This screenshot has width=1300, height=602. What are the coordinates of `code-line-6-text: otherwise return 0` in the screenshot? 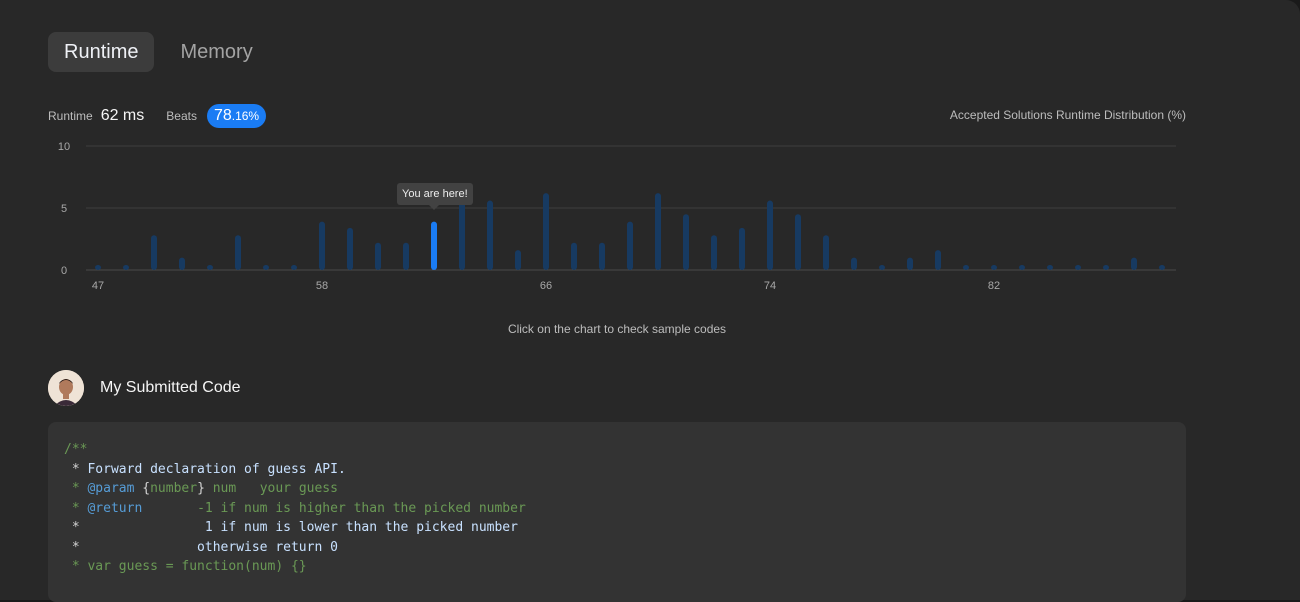 It's located at (208, 547).